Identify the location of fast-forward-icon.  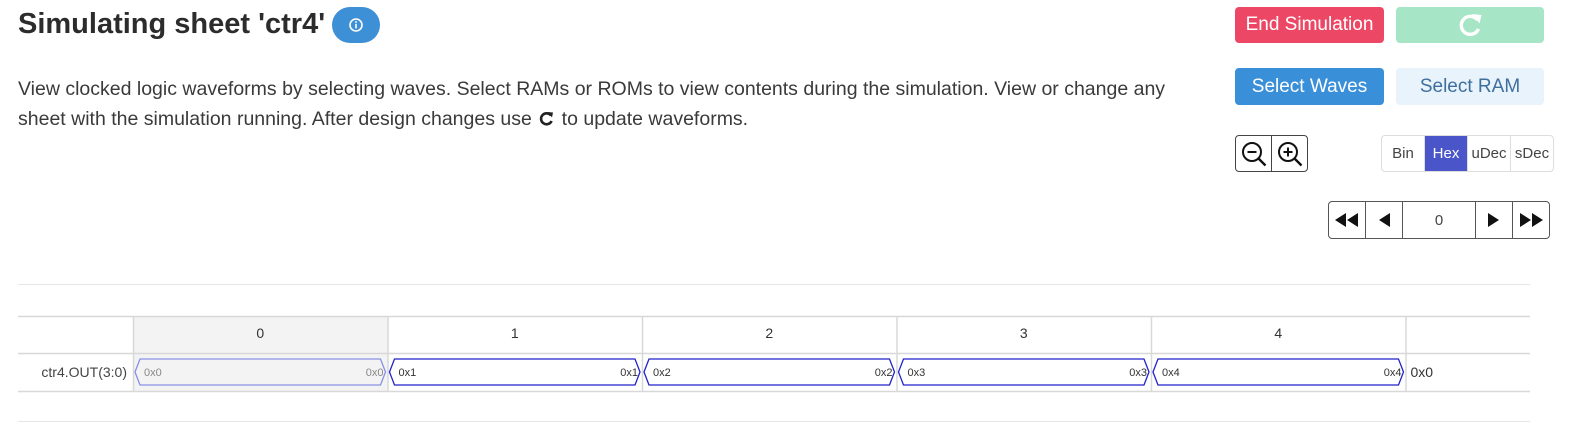
(1531, 220).